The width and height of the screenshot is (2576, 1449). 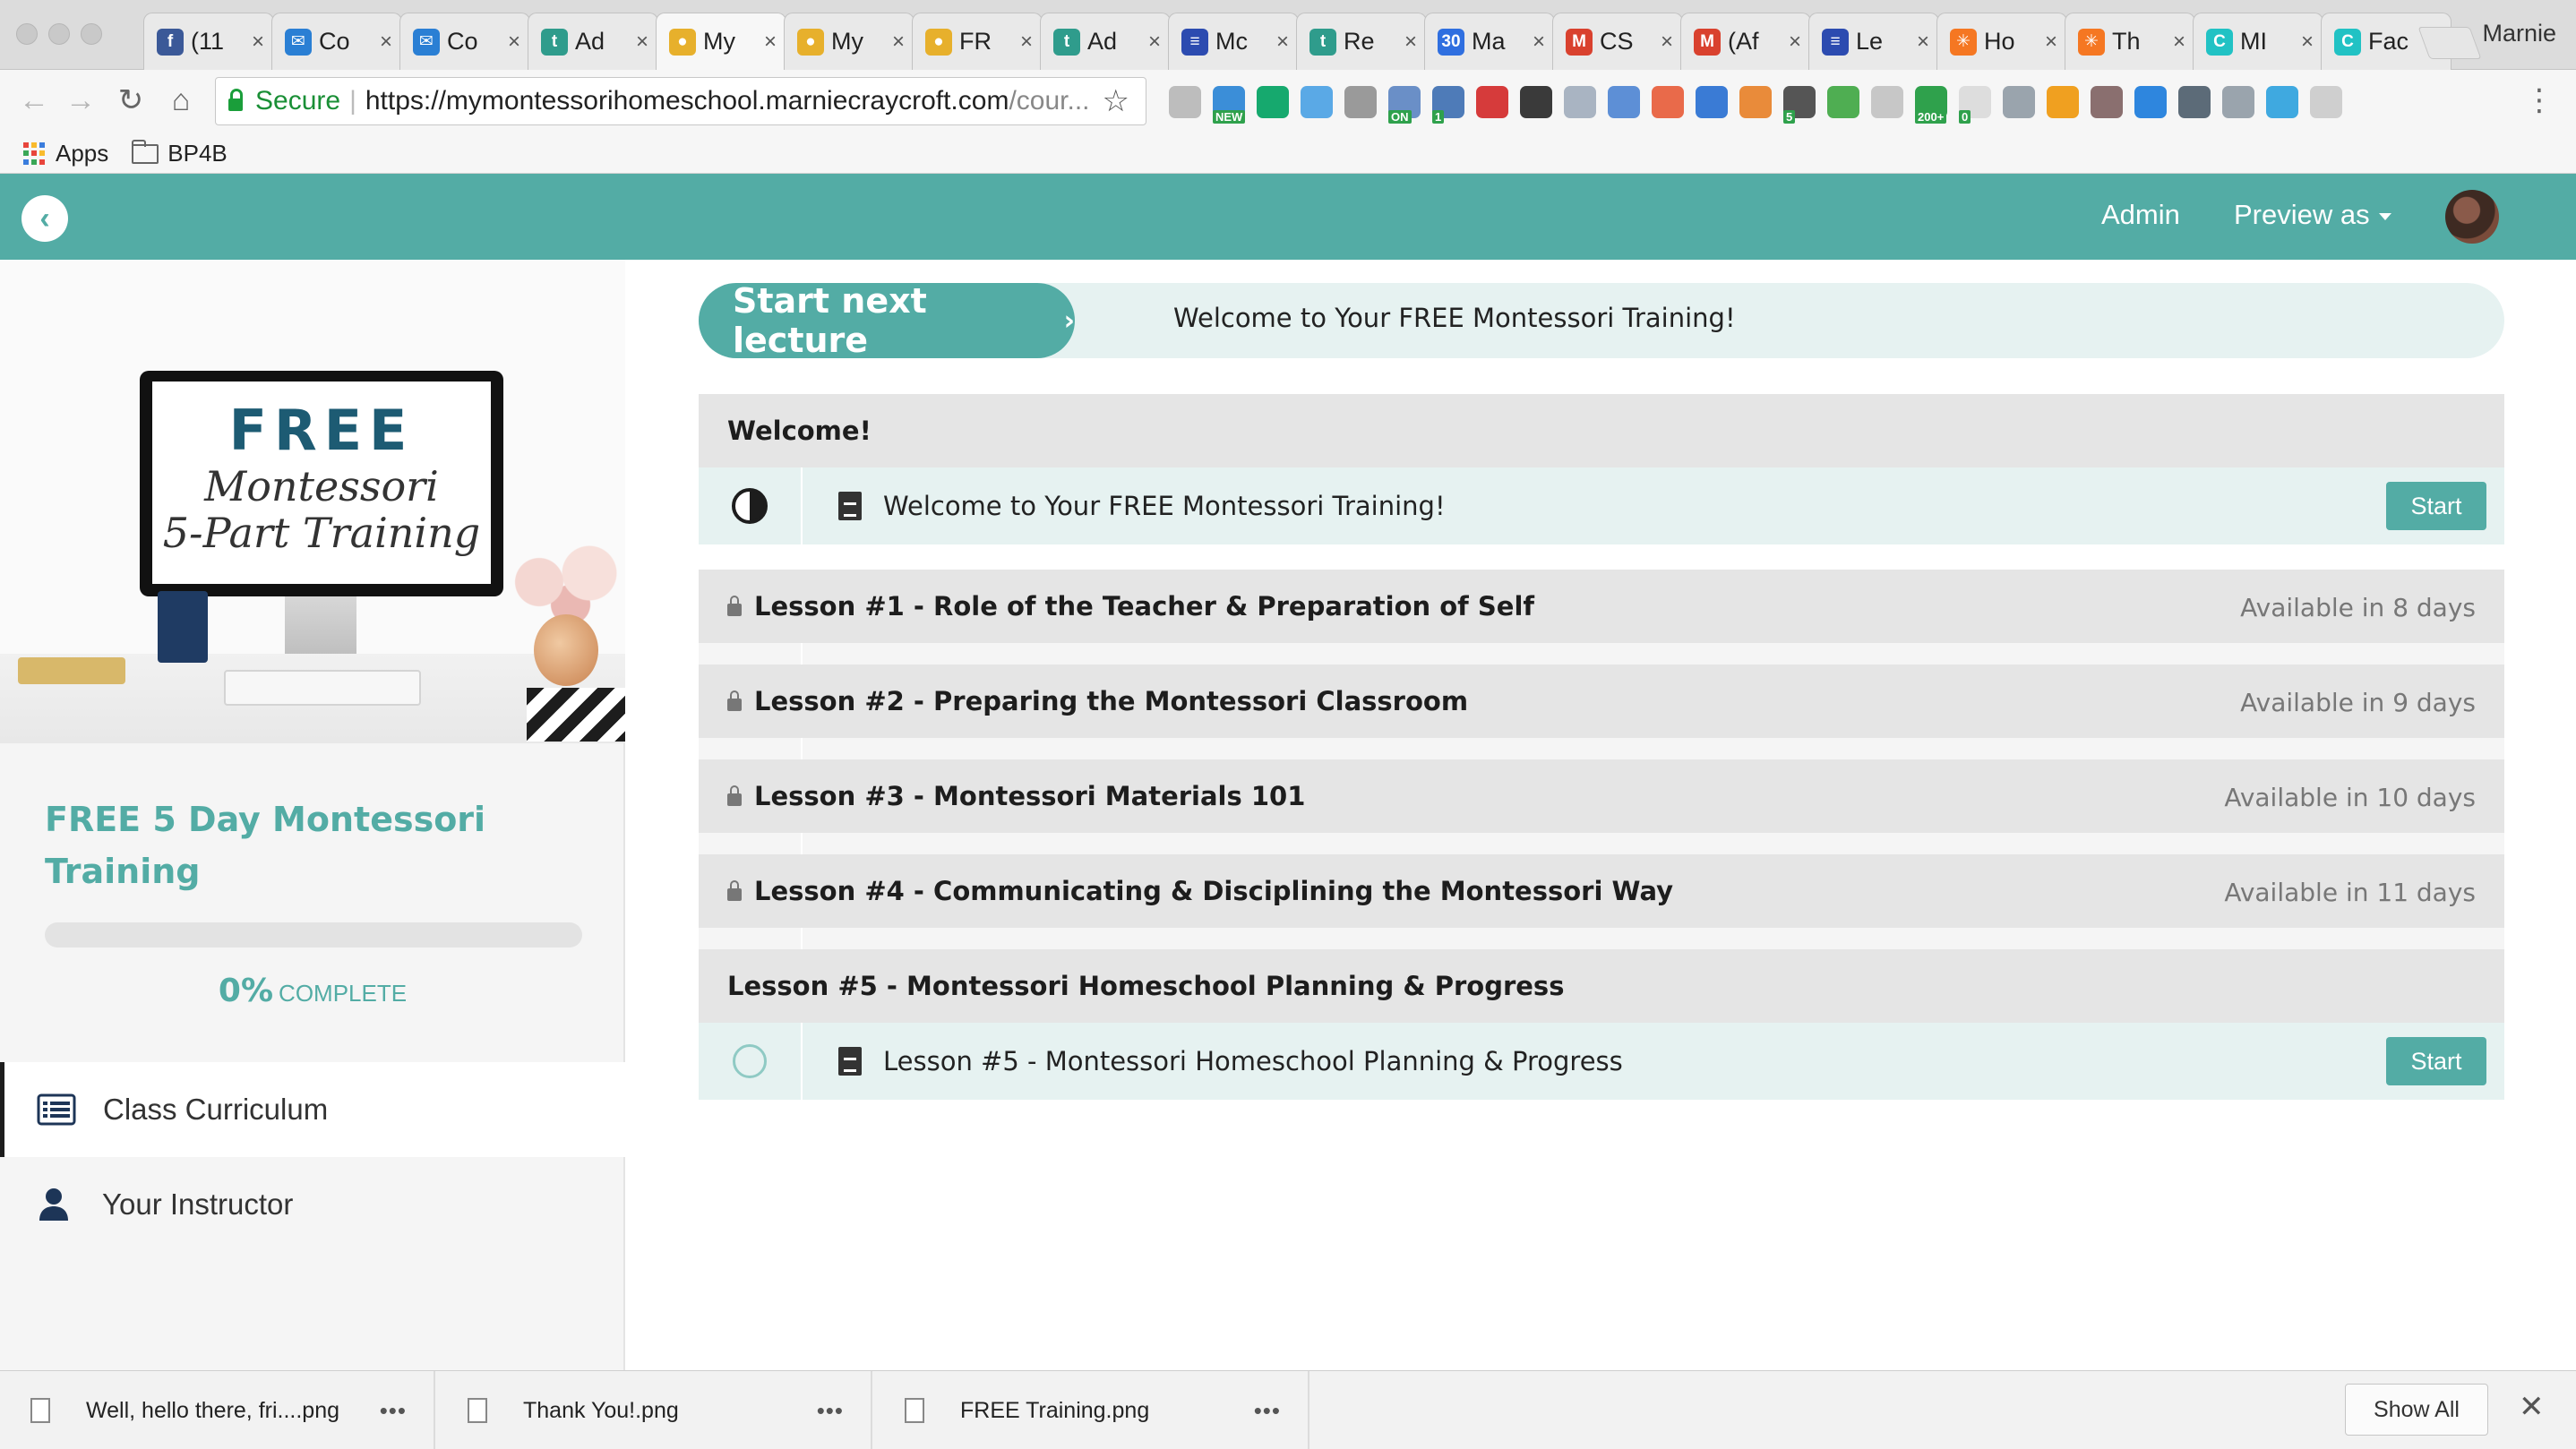 What do you see at coordinates (1536, 102) in the screenshot?
I see `layers-icon` at bounding box center [1536, 102].